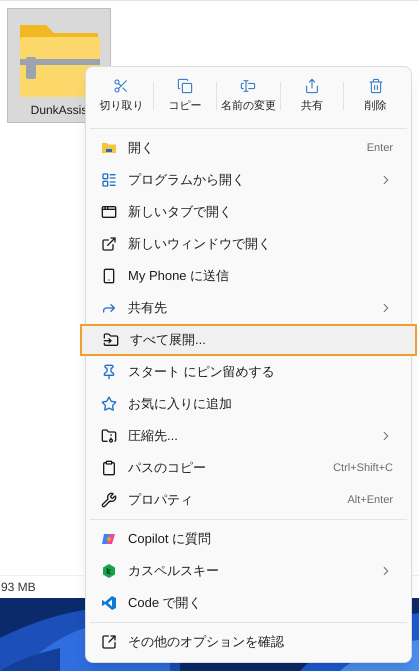 The width and height of the screenshot is (419, 671). I want to click on menu-item-label: Code で開く, so click(165, 603).